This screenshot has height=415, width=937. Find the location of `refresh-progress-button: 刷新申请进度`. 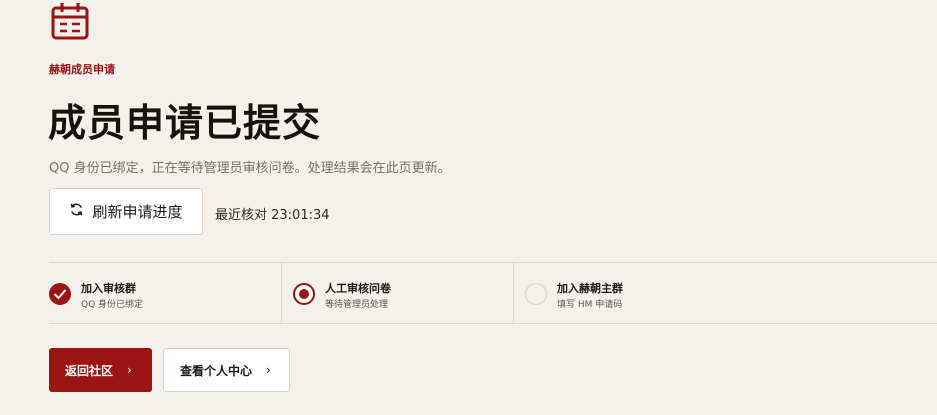

refresh-progress-button: 刷新申请进度 is located at coordinates (126, 211).